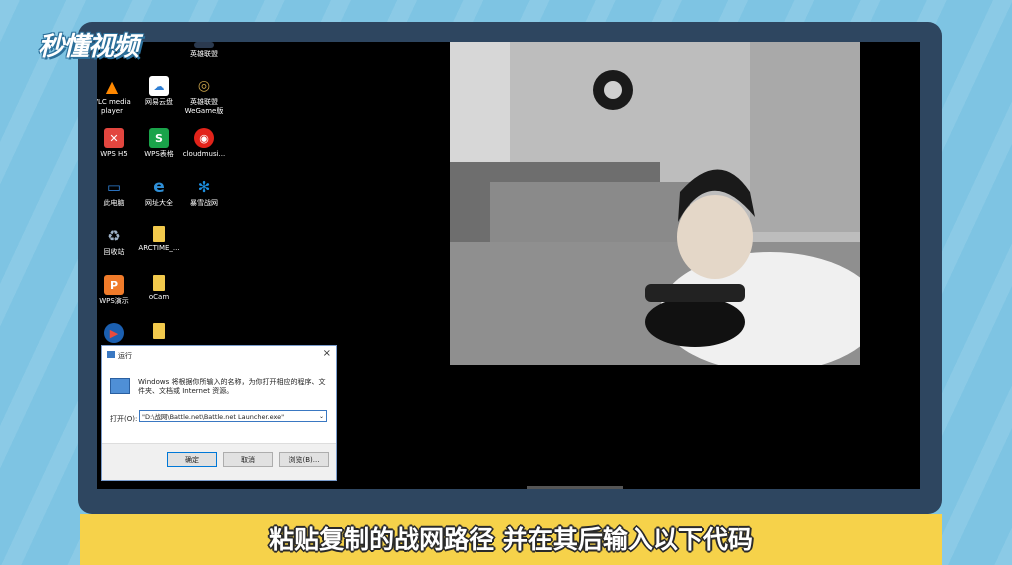  Describe the element at coordinates (120, 386) in the screenshot. I see `run-program-icon` at that location.